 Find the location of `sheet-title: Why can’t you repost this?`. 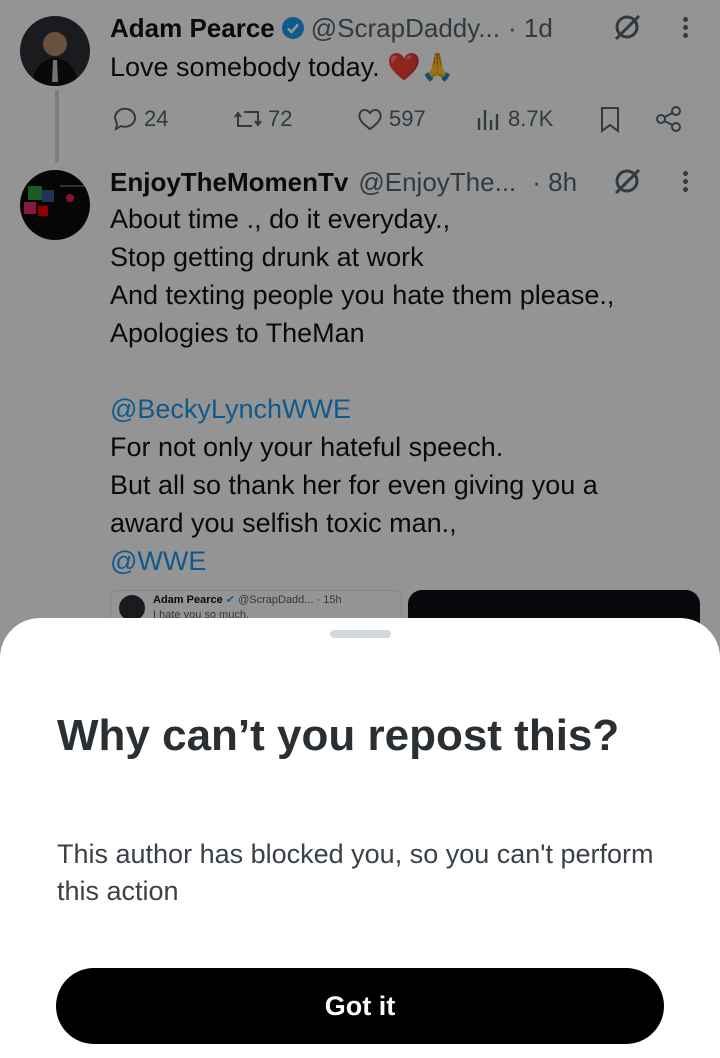

sheet-title: Why can’t you repost this? is located at coordinates (338, 735).